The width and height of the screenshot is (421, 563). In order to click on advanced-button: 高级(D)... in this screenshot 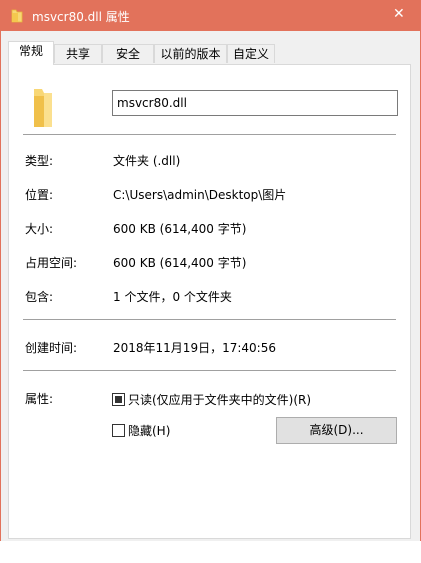, I will do `click(336, 430)`.